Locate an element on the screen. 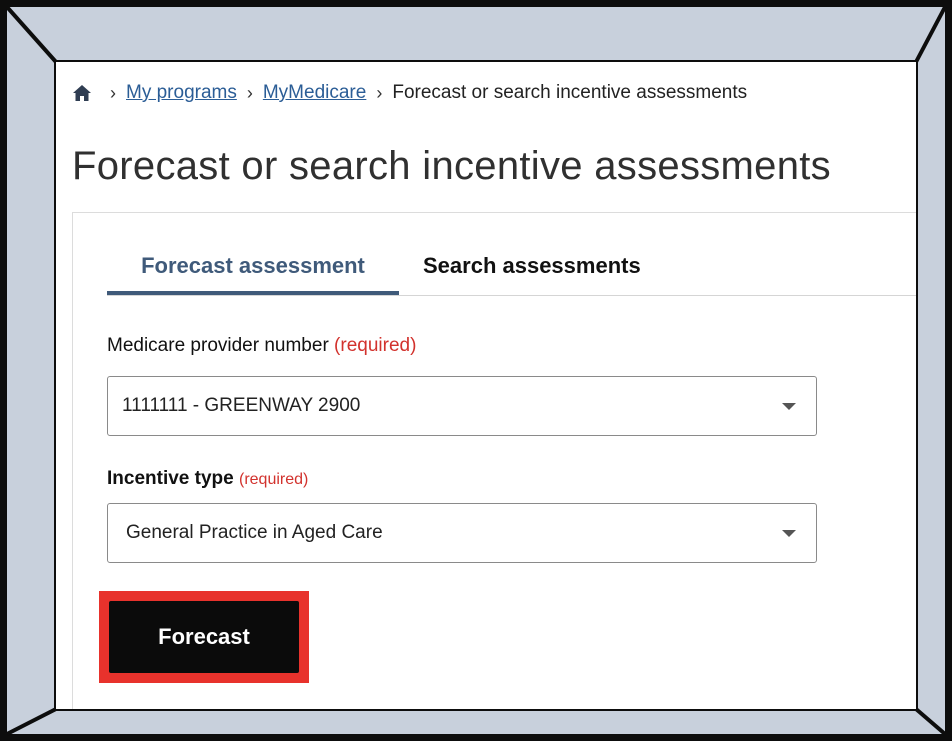 The image size is (952, 741). tab-bar: Forecast assessment Search assessments is located at coordinates (511, 273).